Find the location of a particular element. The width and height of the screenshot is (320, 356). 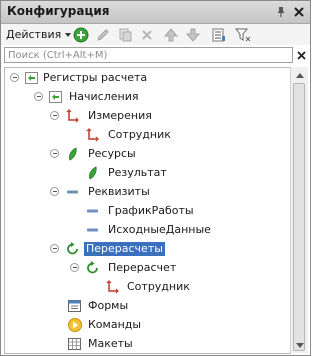

form-icon is located at coordinates (75, 306).